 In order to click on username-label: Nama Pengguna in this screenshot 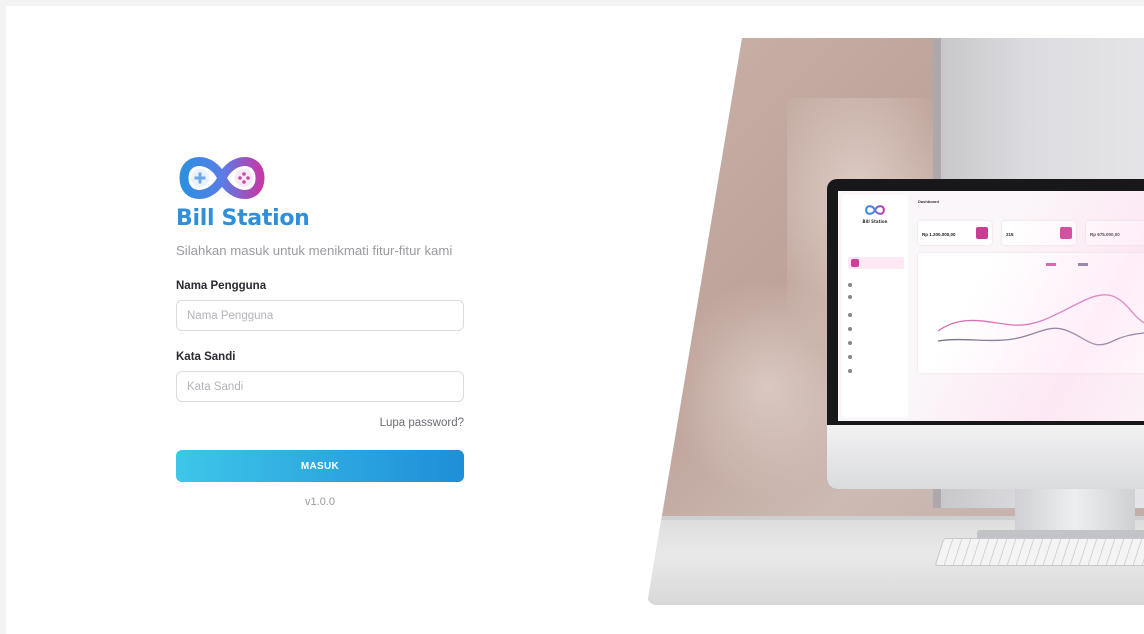, I will do `click(221, 286)`.